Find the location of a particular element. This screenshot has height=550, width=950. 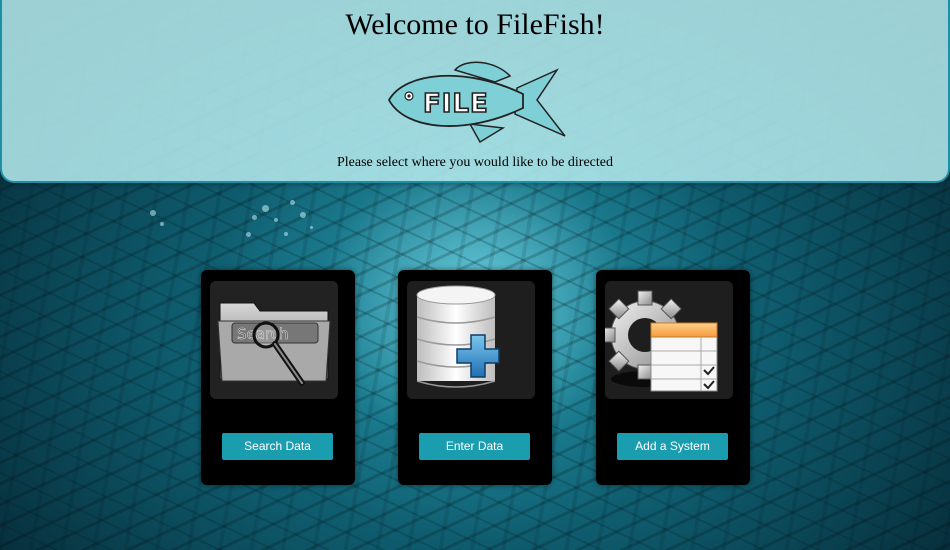

search-data-button: Search Data is located at coordinates (277, 446).